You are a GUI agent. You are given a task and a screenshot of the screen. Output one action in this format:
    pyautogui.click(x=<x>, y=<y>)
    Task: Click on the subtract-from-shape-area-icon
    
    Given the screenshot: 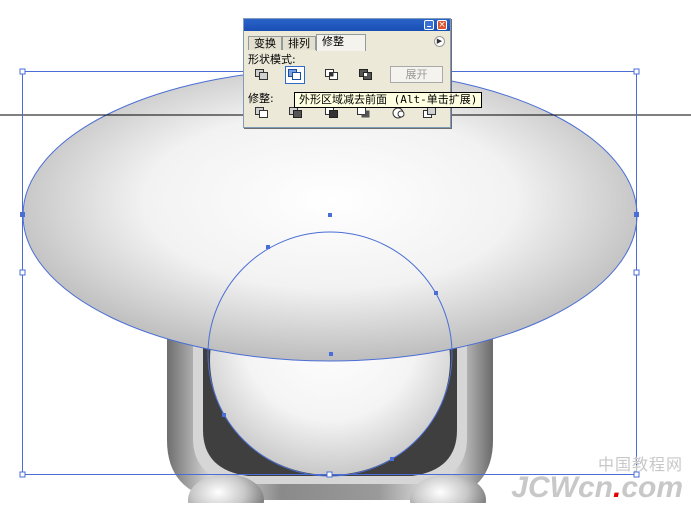 What is the action you would take?
    pyautogui.click(x=294, y=74)
    